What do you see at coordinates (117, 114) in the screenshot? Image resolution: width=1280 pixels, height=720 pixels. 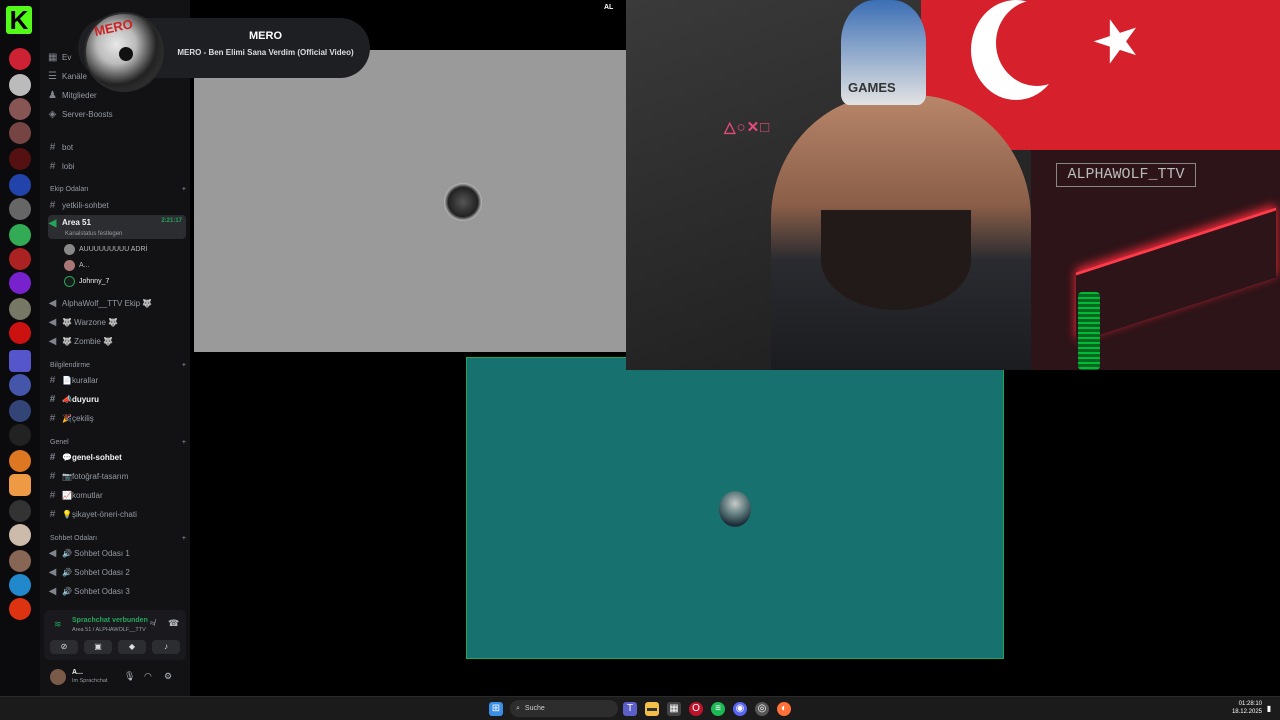 I see `sidebar-item-boosts: ◈ Server-Boosts` at bounding box center [117, 114].